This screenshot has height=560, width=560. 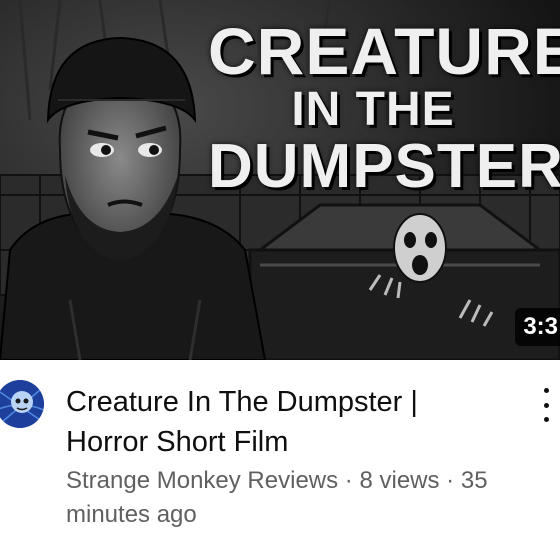 What do you see at coordinates (384, 51) in the screenshot?
I see `thumbnail-title-line1: CREATURE` at bounding box center [384, 51].